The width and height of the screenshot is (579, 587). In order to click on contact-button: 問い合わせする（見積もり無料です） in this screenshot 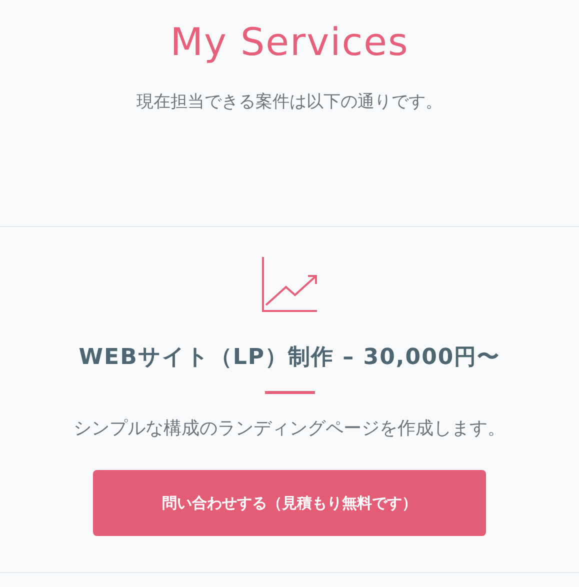, I will do `click(289, 503)`.